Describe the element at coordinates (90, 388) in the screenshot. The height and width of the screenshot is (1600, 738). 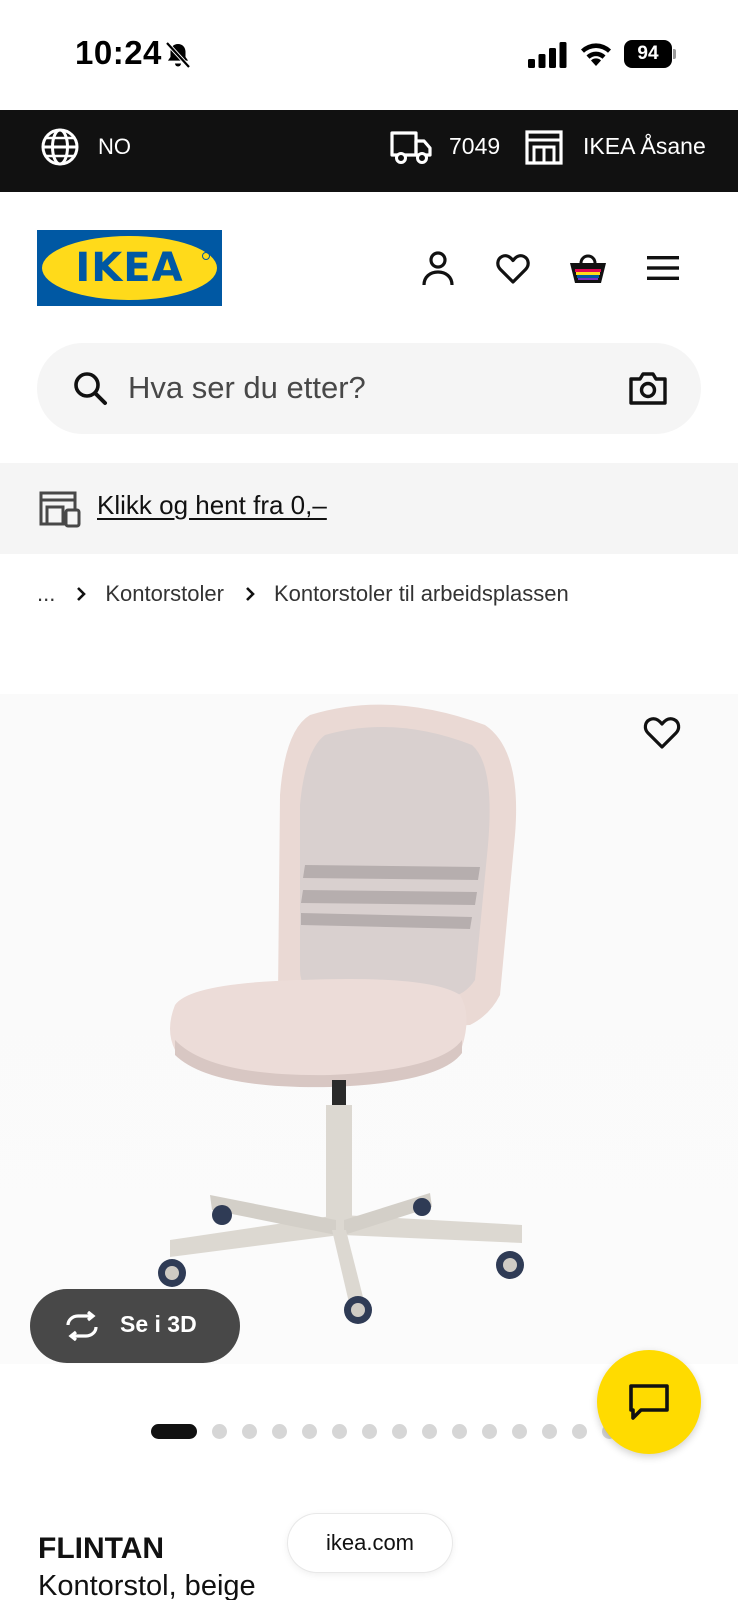
I see `search-icon` at that location.